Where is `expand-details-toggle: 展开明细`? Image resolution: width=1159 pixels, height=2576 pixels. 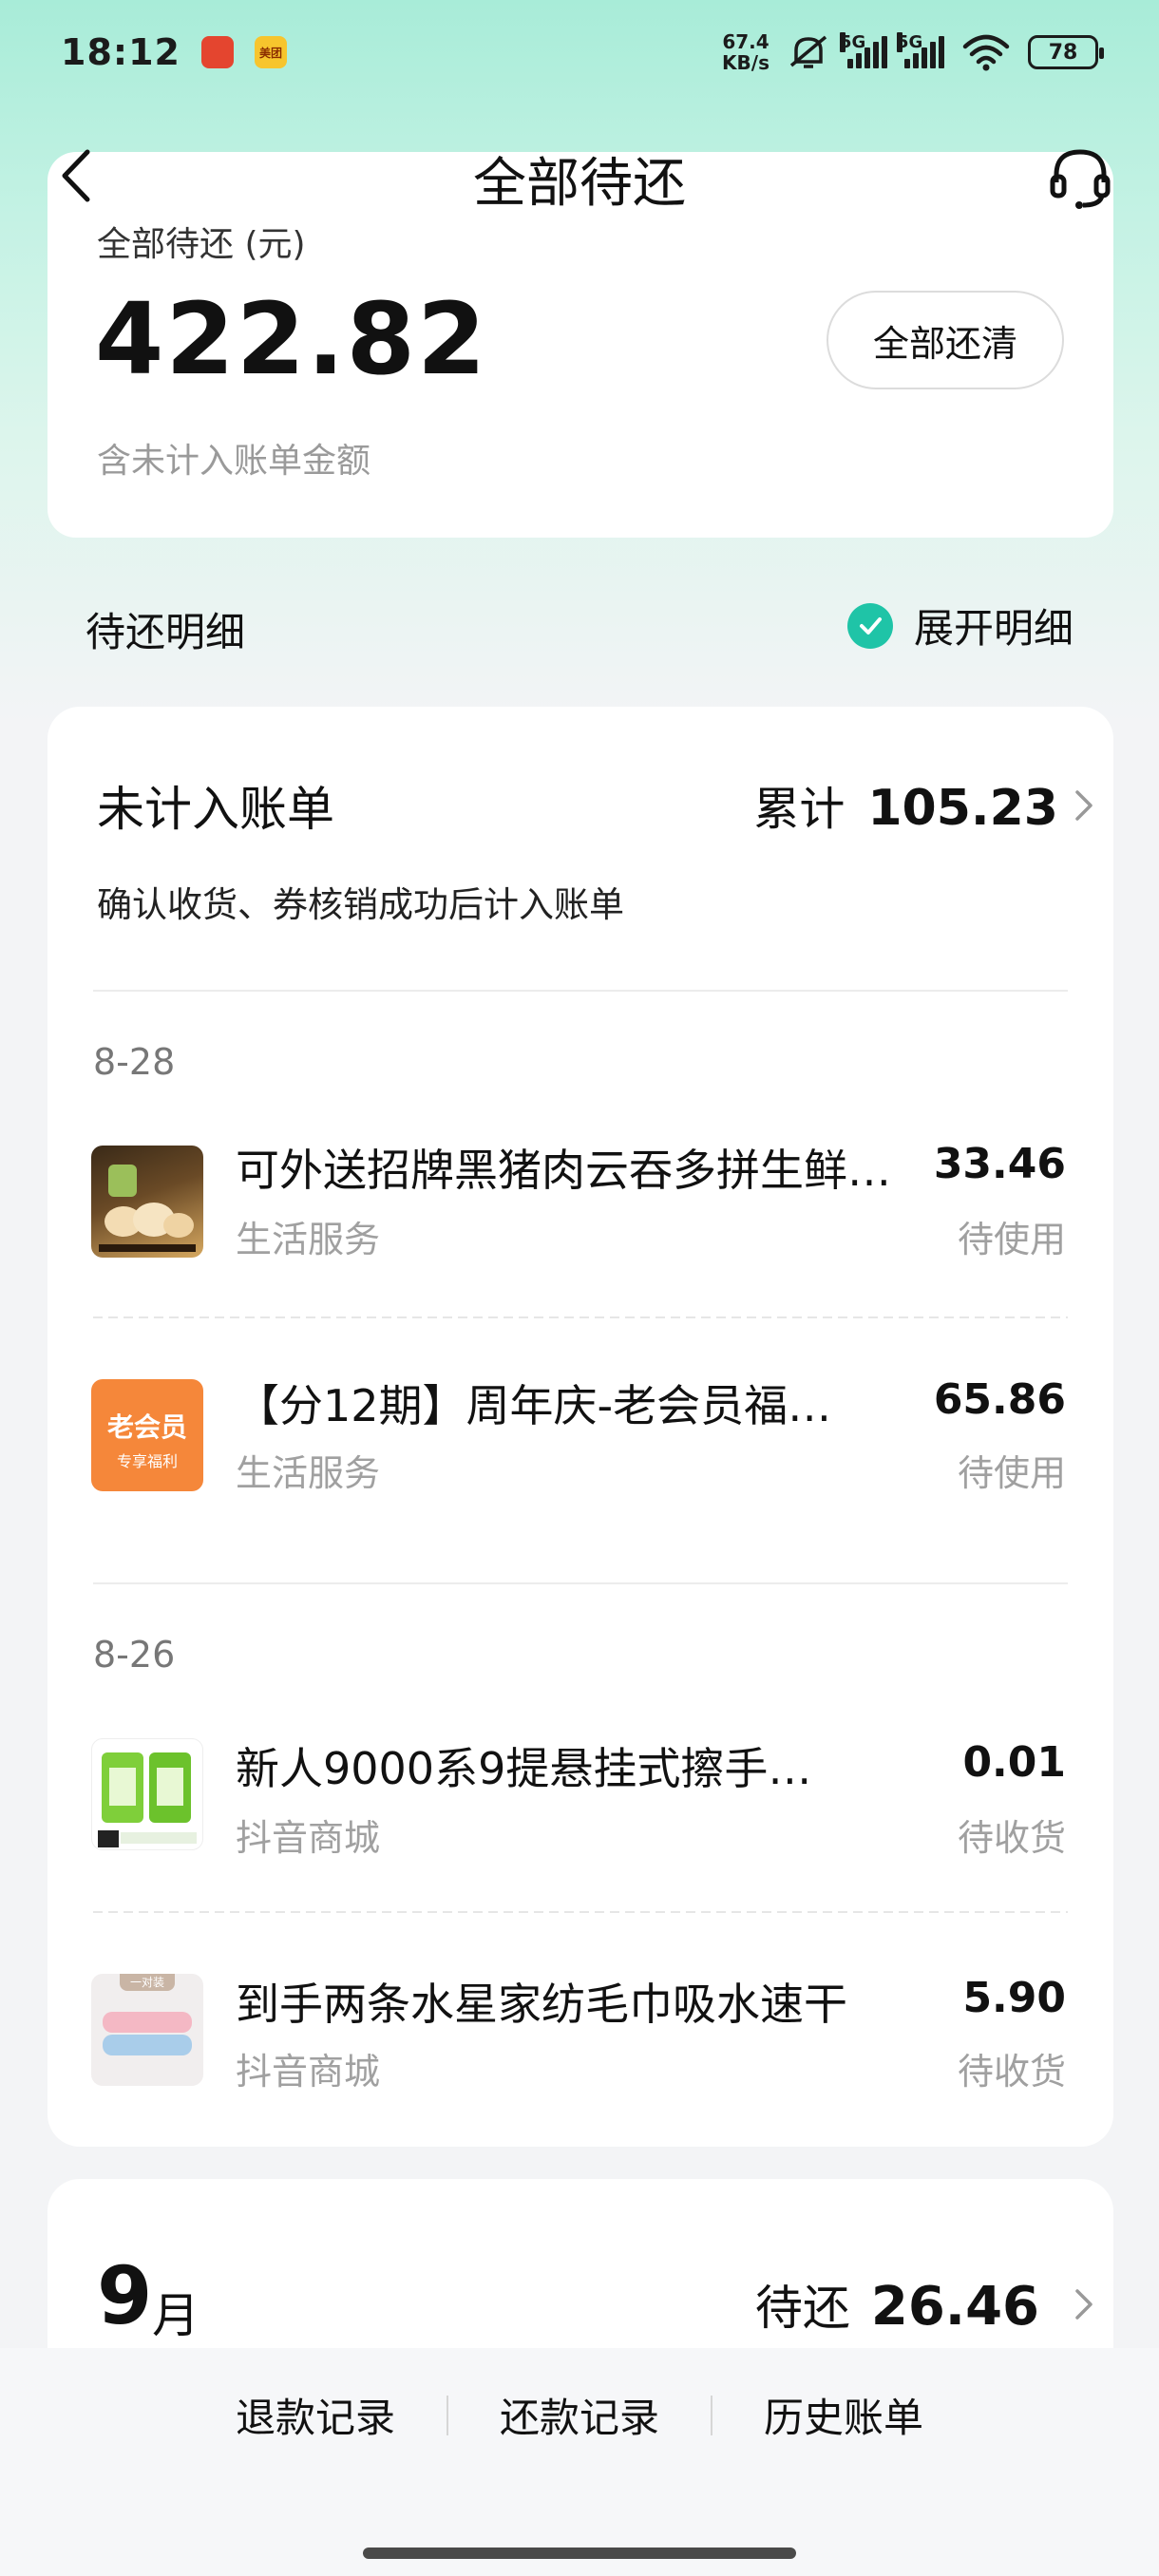 expand-details-toggle: 展开明细 is located at coordinates (960, 625).